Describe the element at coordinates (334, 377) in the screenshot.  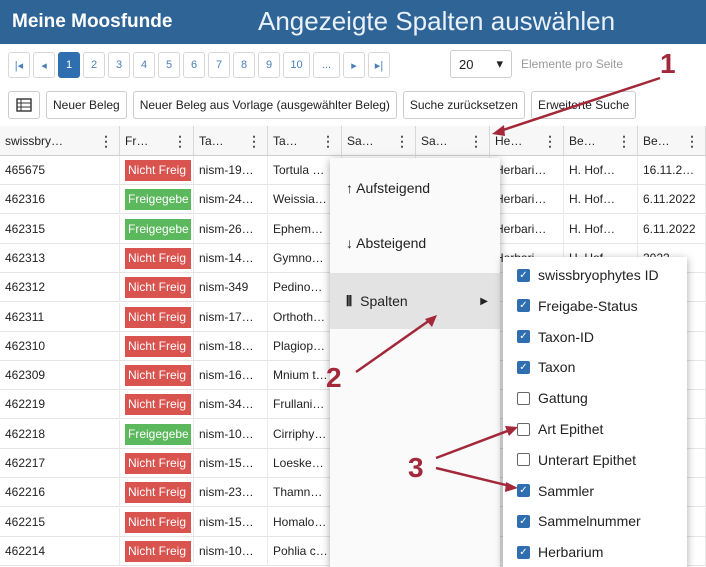
I see `annotation-number: 2` at that location.